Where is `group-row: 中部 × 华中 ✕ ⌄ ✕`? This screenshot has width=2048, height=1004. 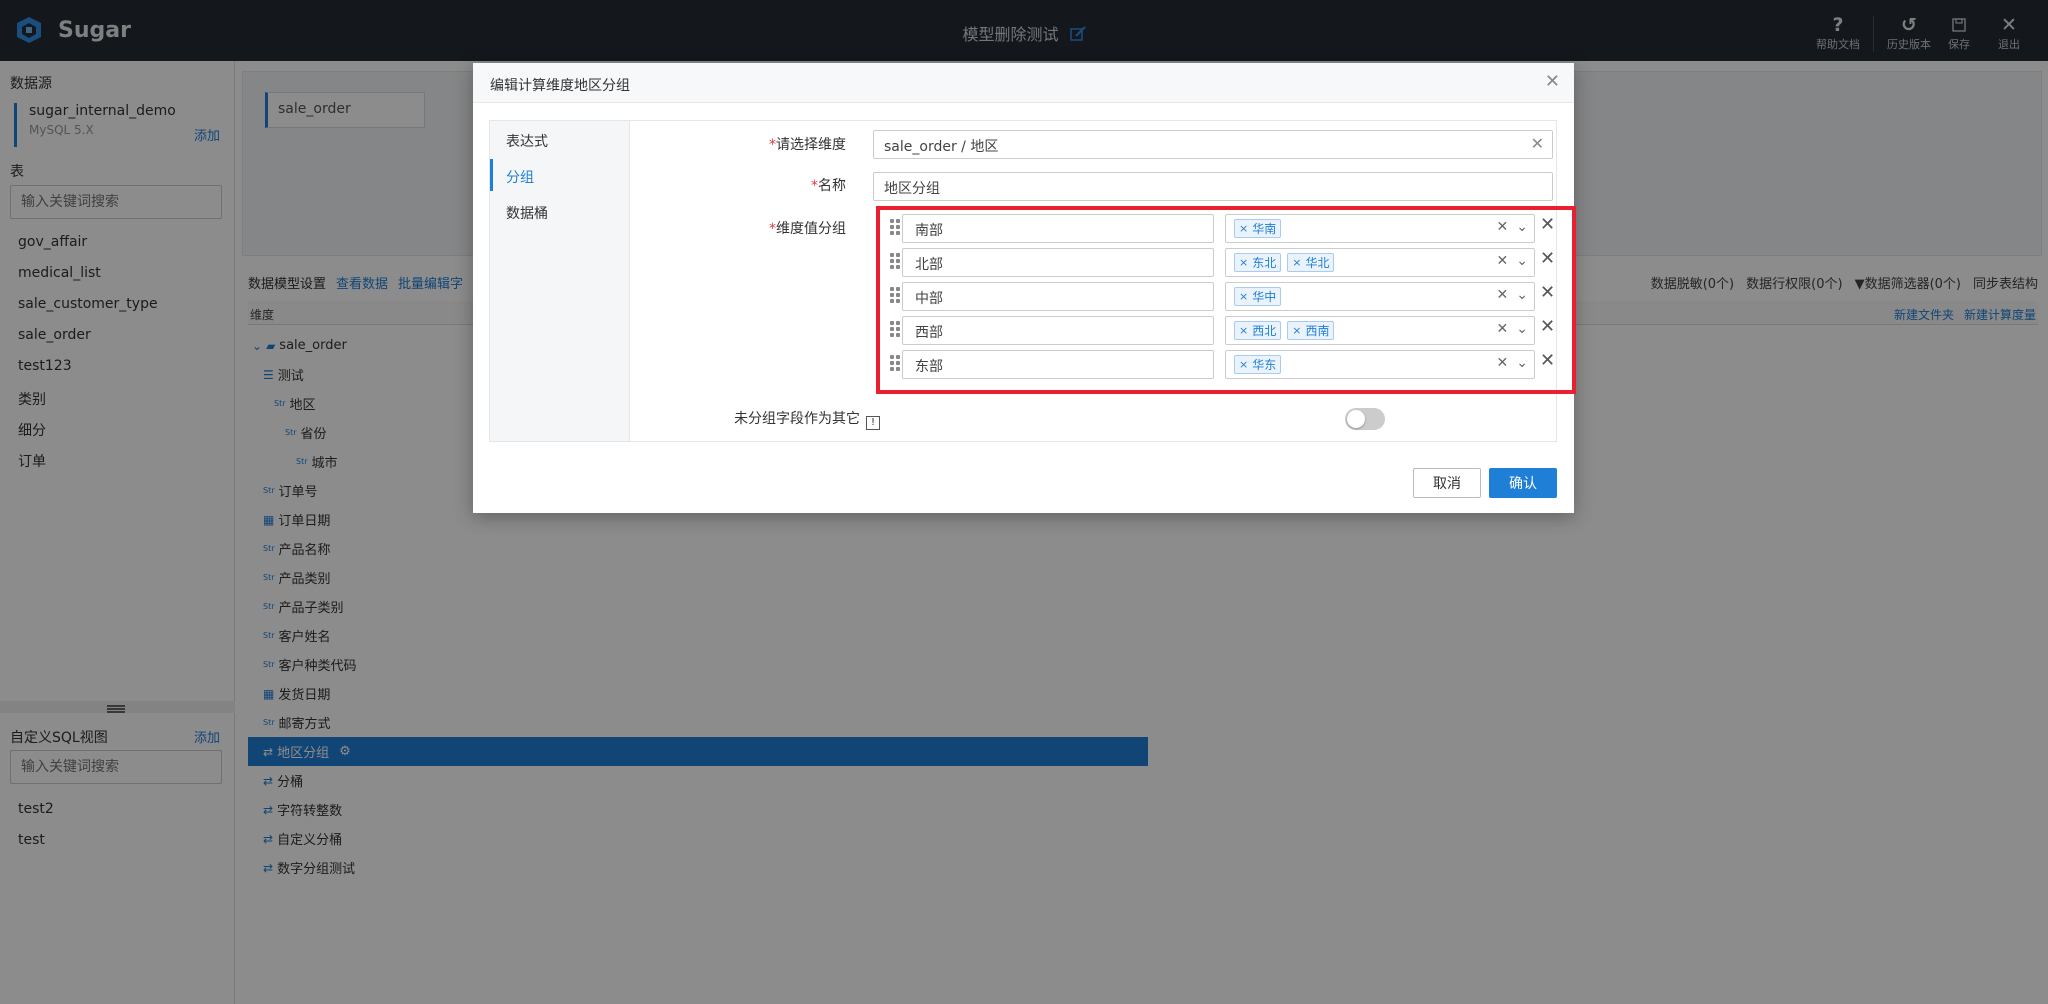 group-row: 中部 × 华中 ✕ ⌄ ✕ is located at coordinates (1225, 296).